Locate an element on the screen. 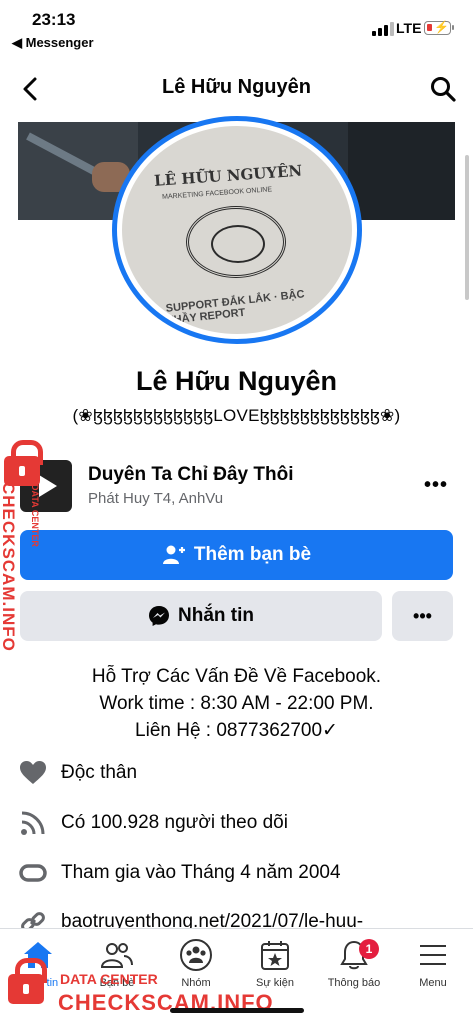 This screenshot has height=1024, width=473. profile-header: Lê Hữu Nguyên is located at coordinates (236, 90).